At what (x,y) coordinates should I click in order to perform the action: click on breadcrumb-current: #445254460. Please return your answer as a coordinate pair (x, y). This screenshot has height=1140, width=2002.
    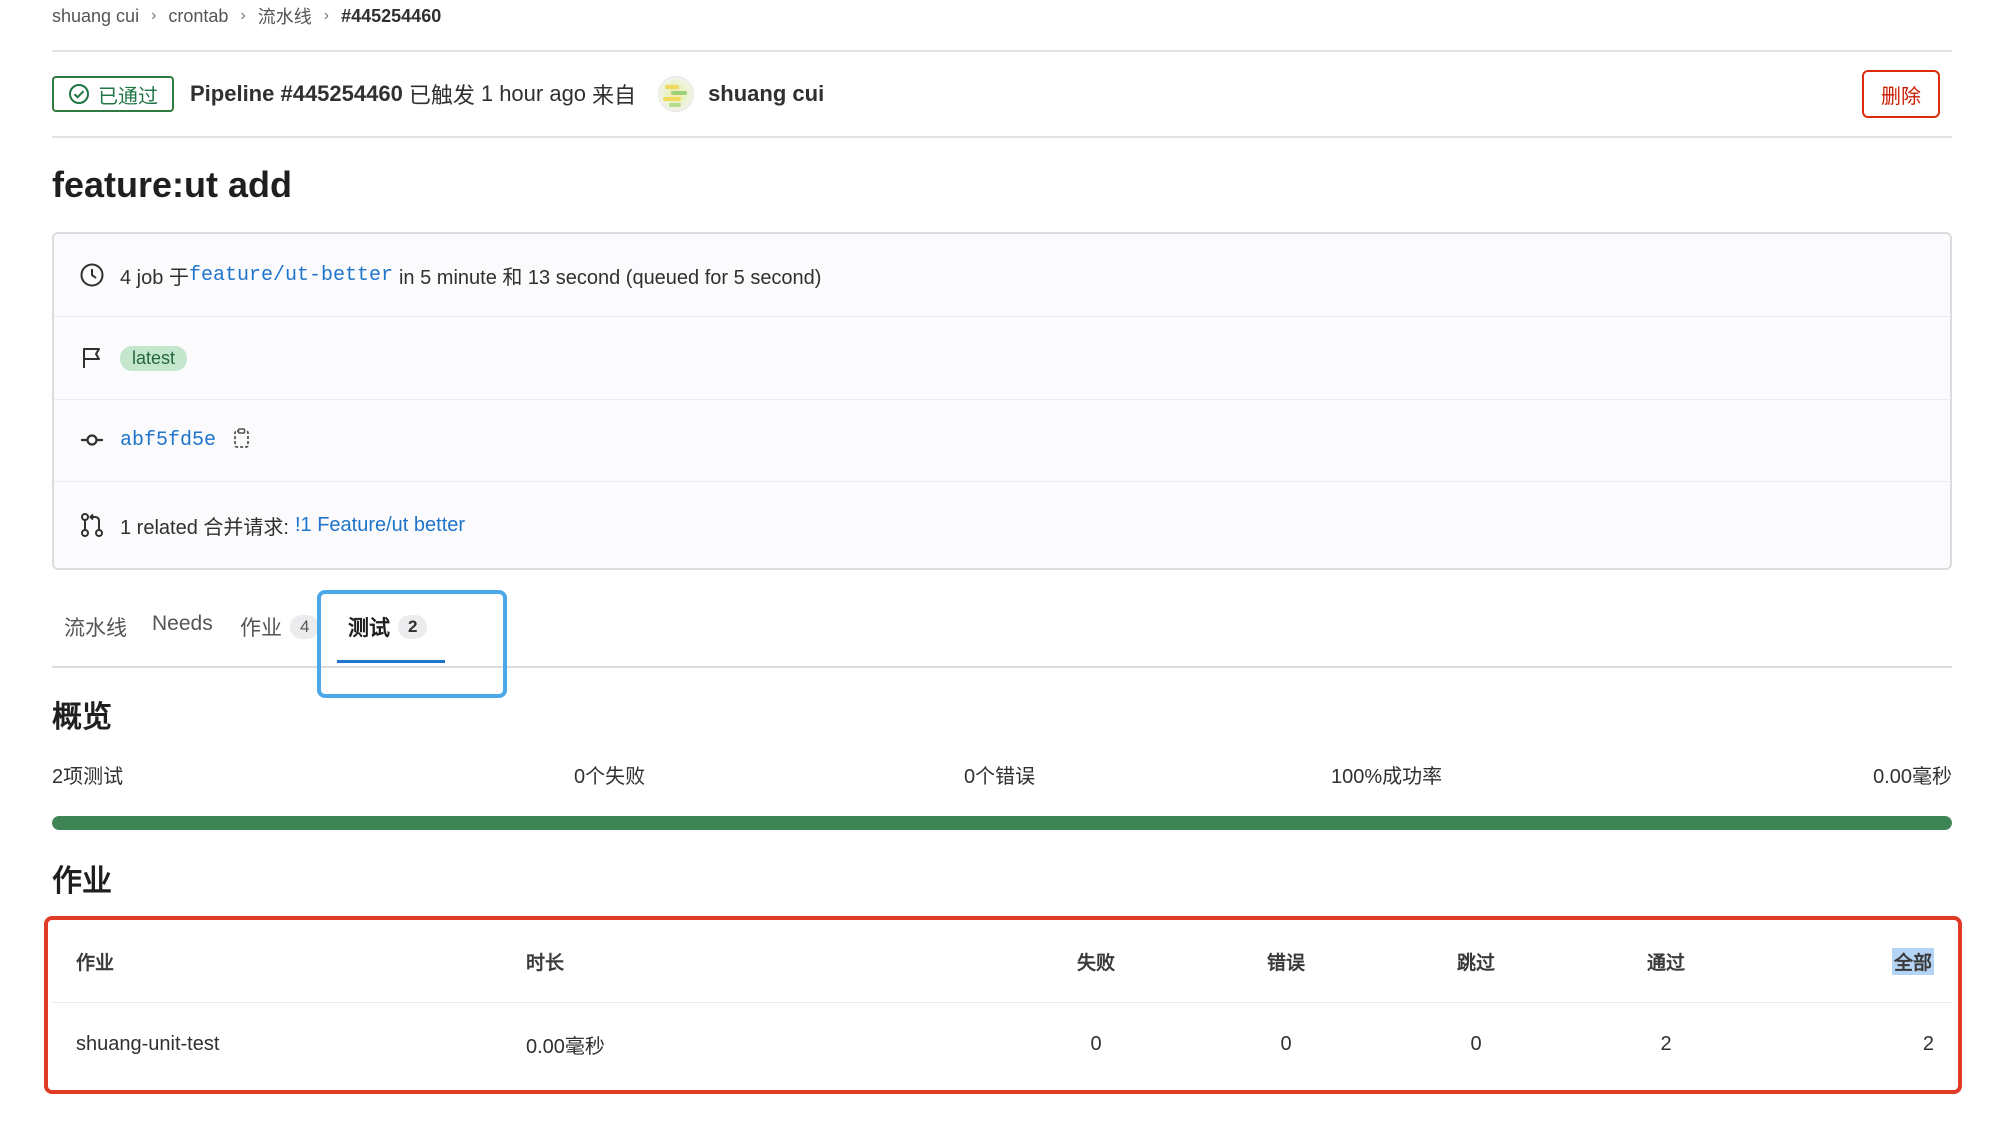
    Looking at the image, I should click on (391, 16).